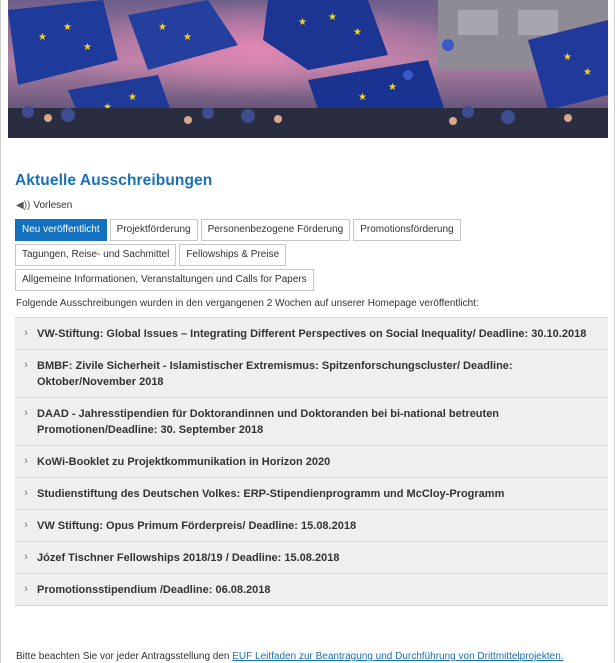 The width and height of the screenshot is (615, 663). I want to click on read-aloud-label: Vorlesen, so click(53, 205).